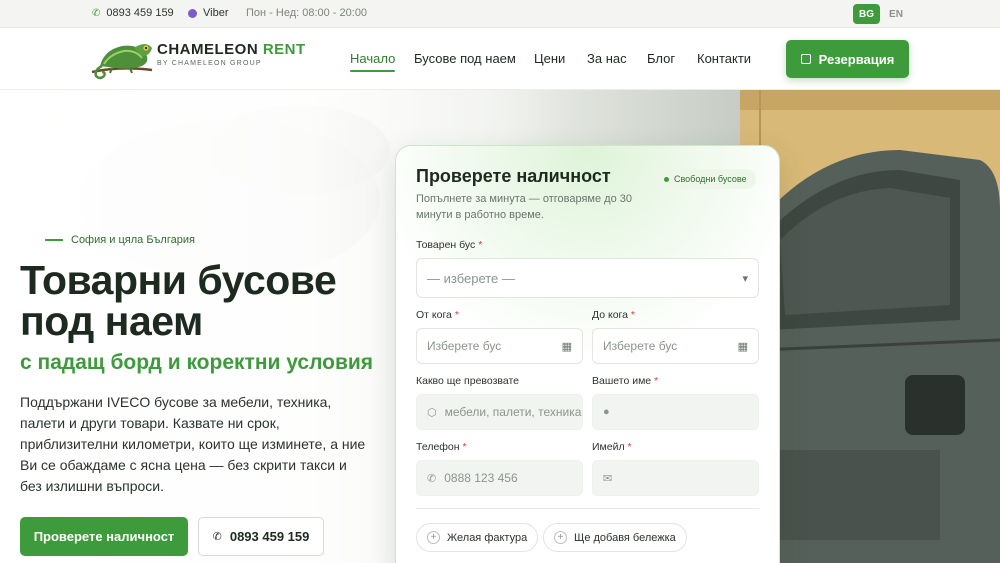 Image resolution: width=1000 pixels, height=563 pixels. What do you see at coordinates (487, 537) in the screenshot?
I see `invoice-toggle-label: Желая фактура` at bounding box center [487, 537].